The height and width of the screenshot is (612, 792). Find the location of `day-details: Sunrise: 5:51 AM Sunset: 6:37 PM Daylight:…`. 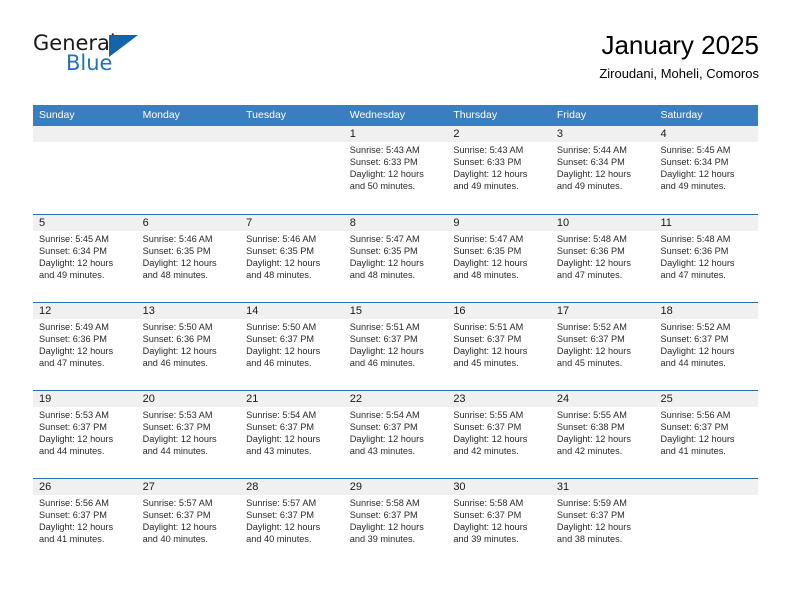

day-details: Sunrise: 5:51 AM Sunset: 6:37 PM Daylight:… is located at coordinates (396, 344).